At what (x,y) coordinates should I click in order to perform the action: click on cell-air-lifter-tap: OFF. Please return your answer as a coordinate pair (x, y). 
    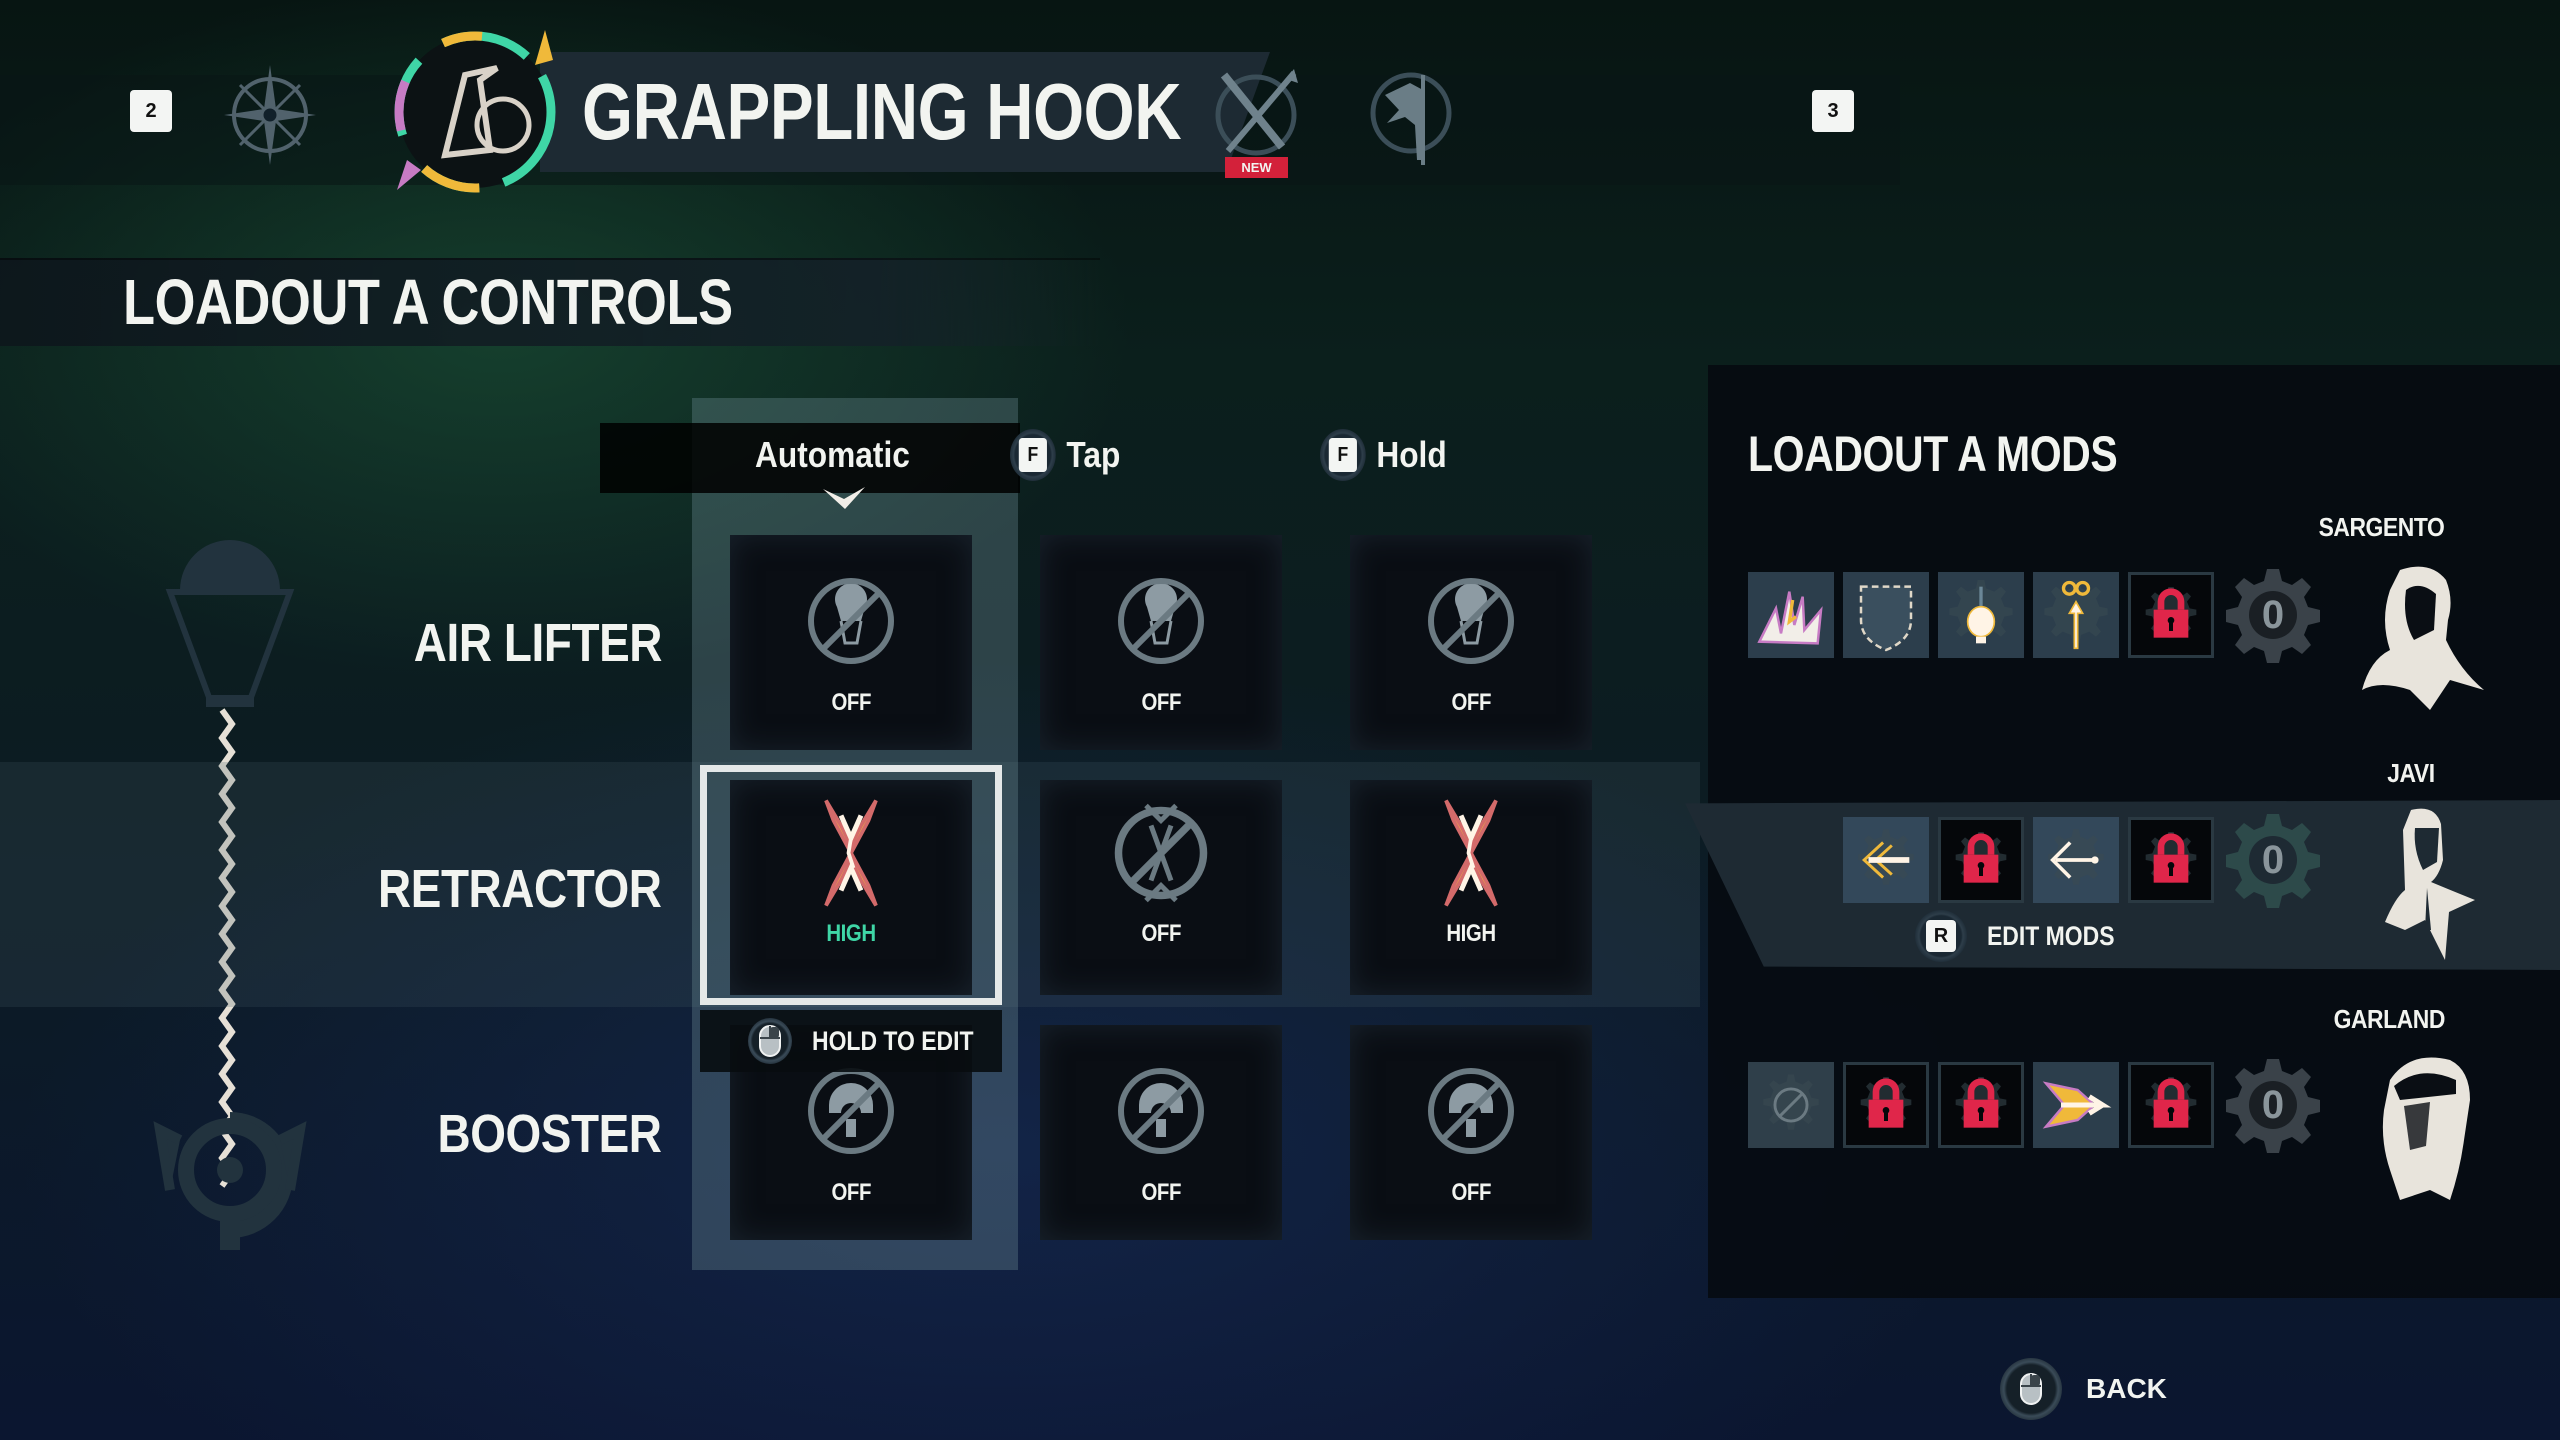
    Looking at the image, I should click on (1161, 642).